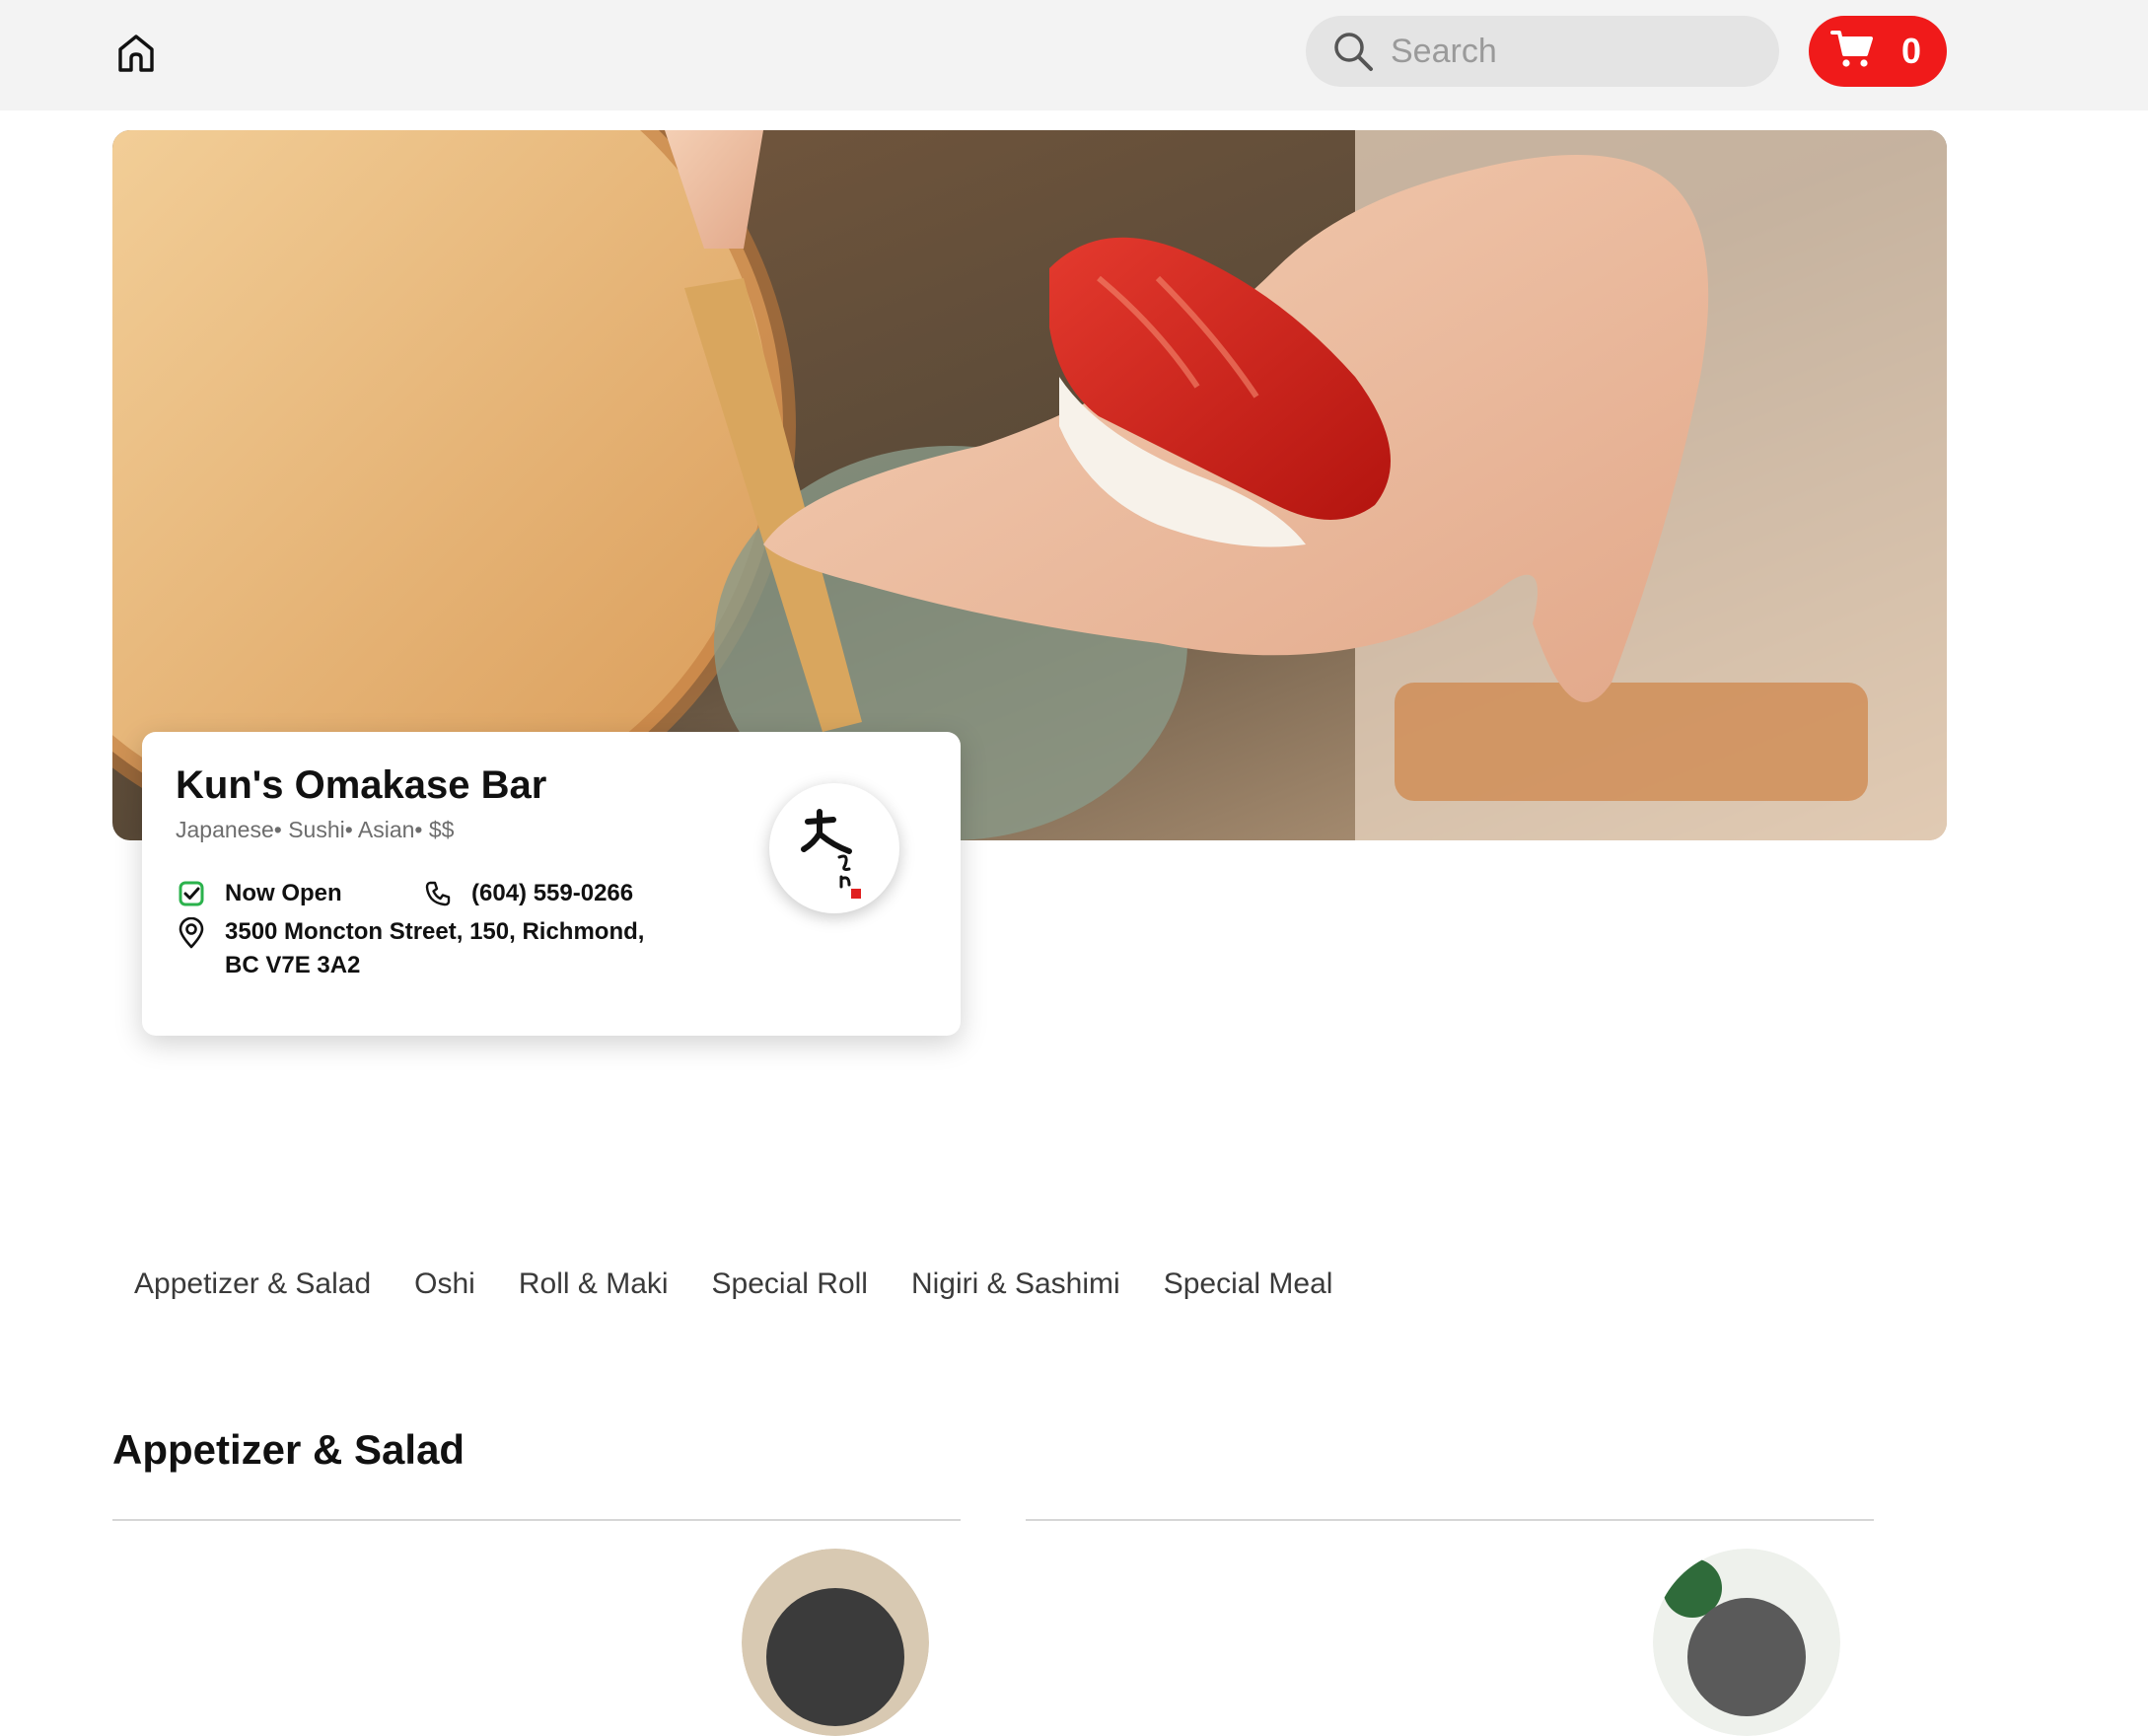  I want to click on restaurant-name: Kun's Omakase Bar, so click(361, 785).